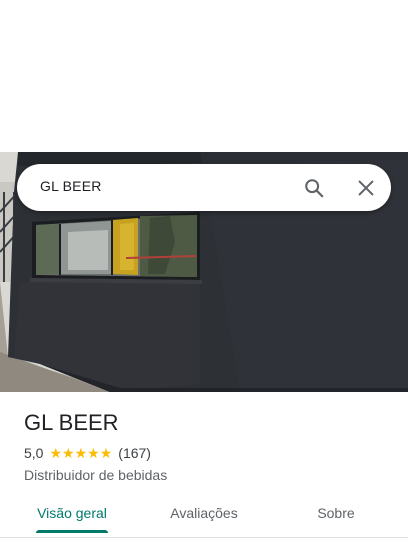 The height and width of the screenshot is (544, 408). What do you see at coordinates (204, 537) in the screenshot?
I see `tabs-divider` at bounding box center [204, 537].